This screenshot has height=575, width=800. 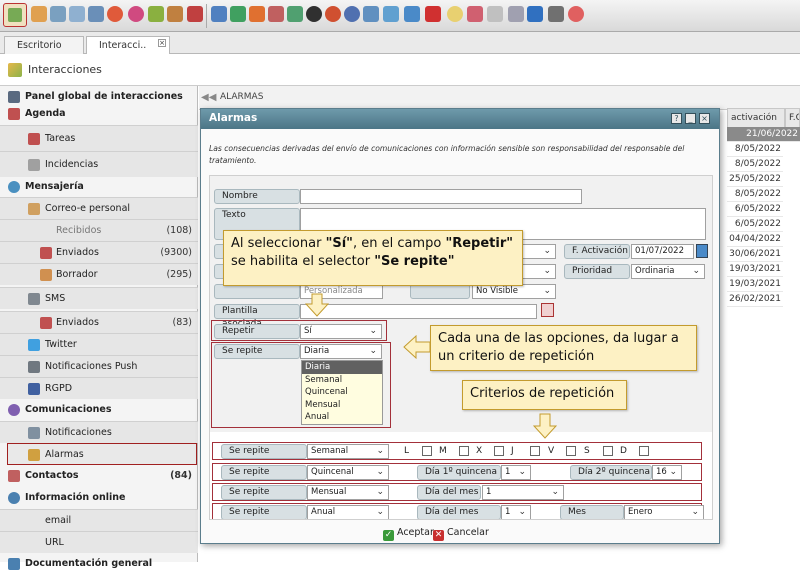 I want to click on collapse-icon: ◀◀, so click(x=208, y=98).